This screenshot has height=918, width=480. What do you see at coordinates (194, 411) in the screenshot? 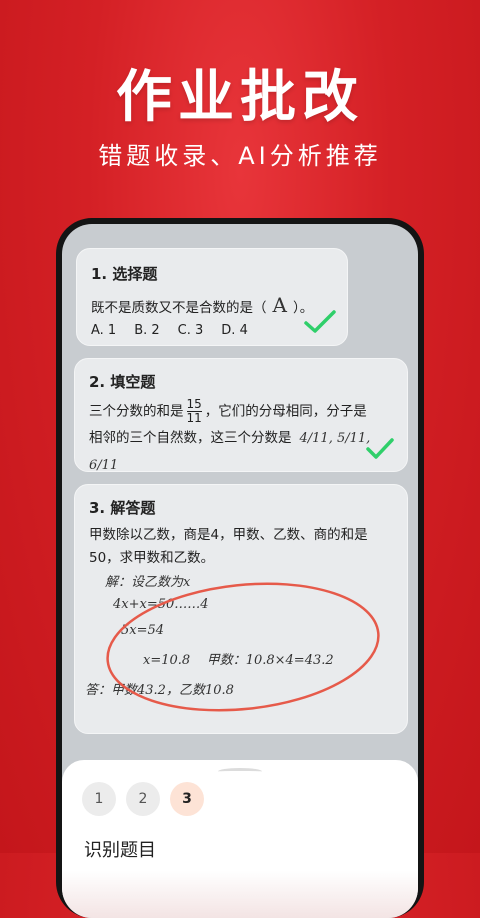
I see `fraction: 15 11` at bounding box center [194, 411].